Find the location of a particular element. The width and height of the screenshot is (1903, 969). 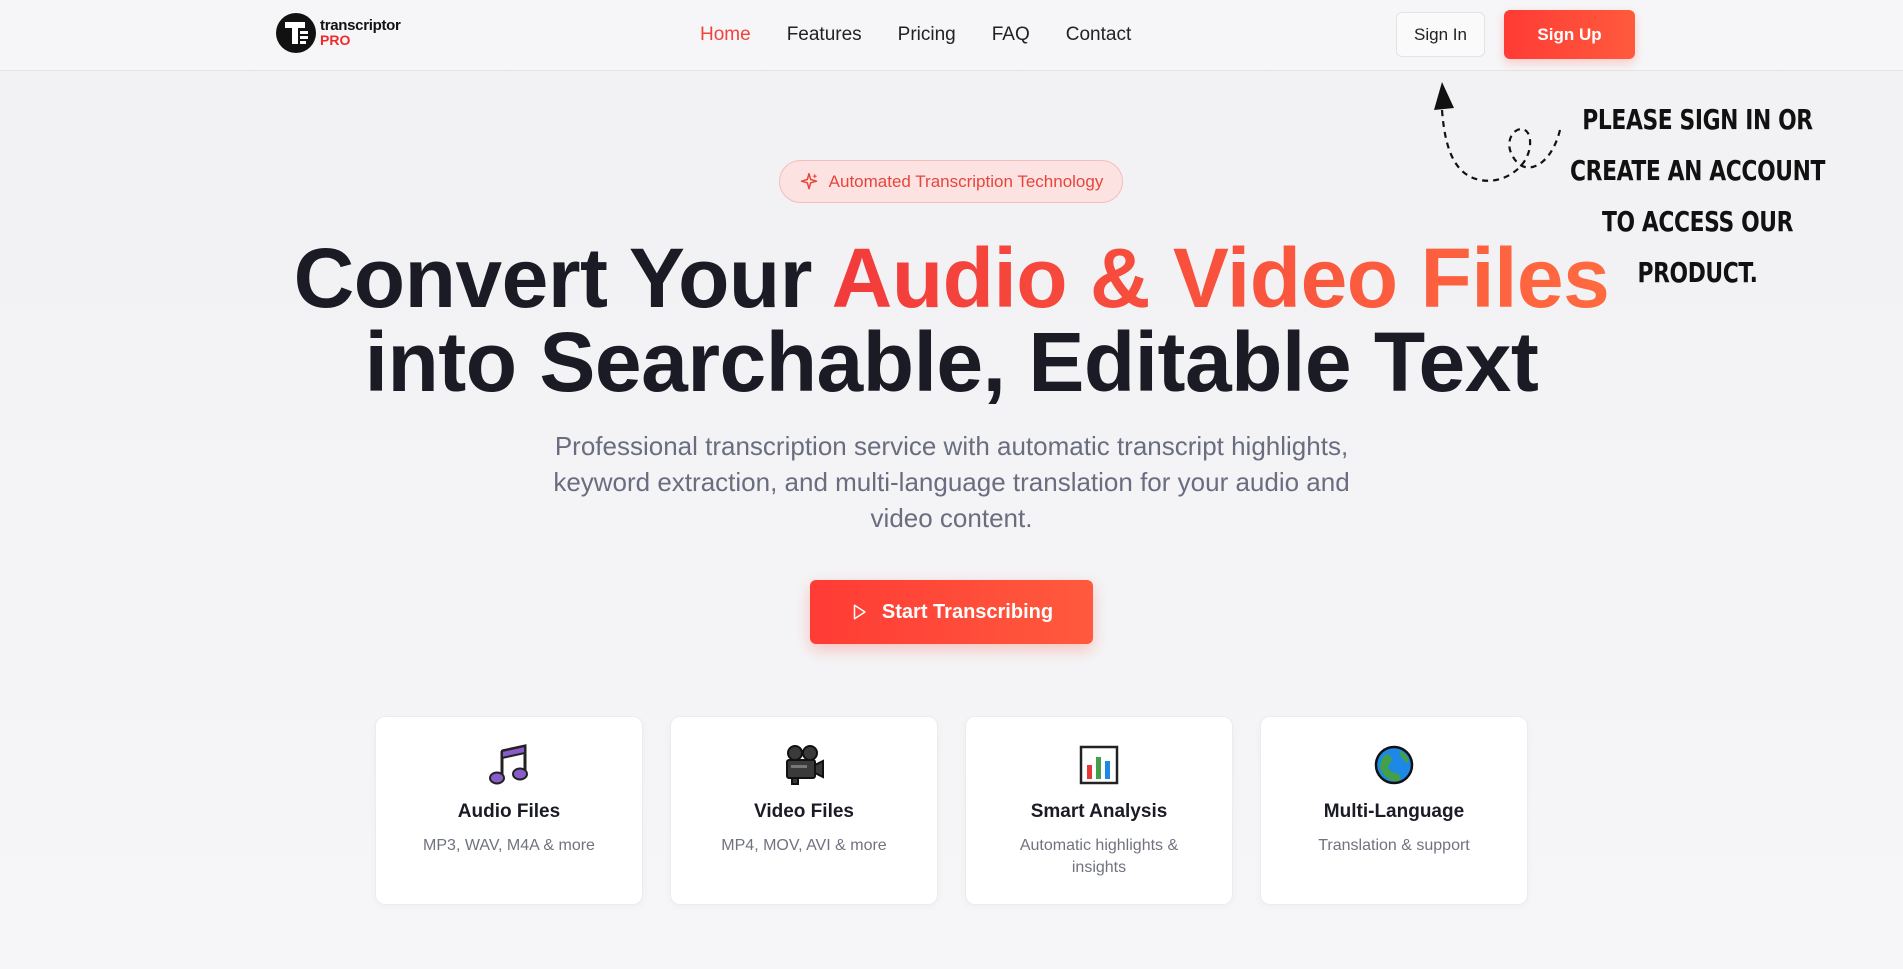

feature-desc: Translation & support is located at coordinates (1394, 845).